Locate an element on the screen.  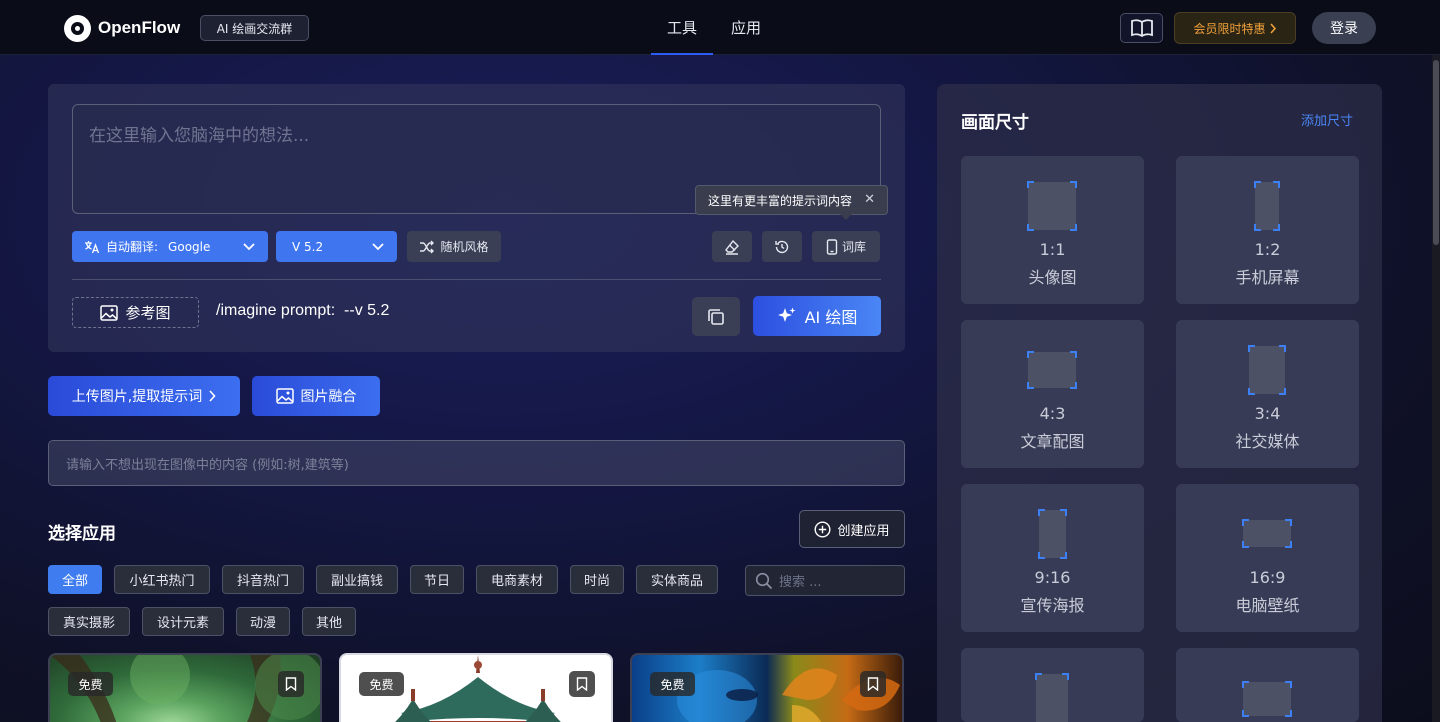
upload-extract-button: 上传图片,提取提示词 is located at coordinates (144, 396).